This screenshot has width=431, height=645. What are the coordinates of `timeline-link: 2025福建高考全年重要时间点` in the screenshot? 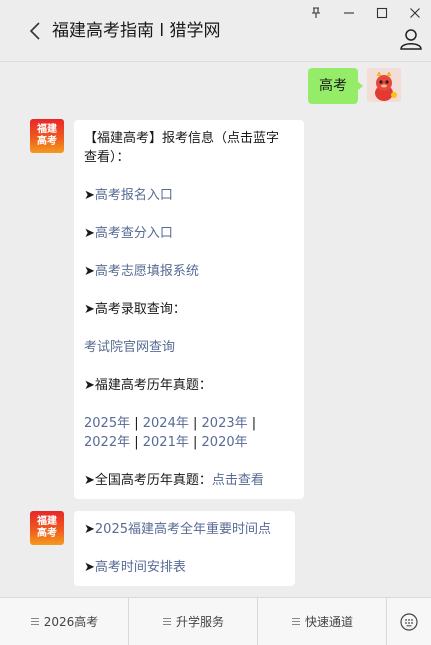 It's located at (183, 529).